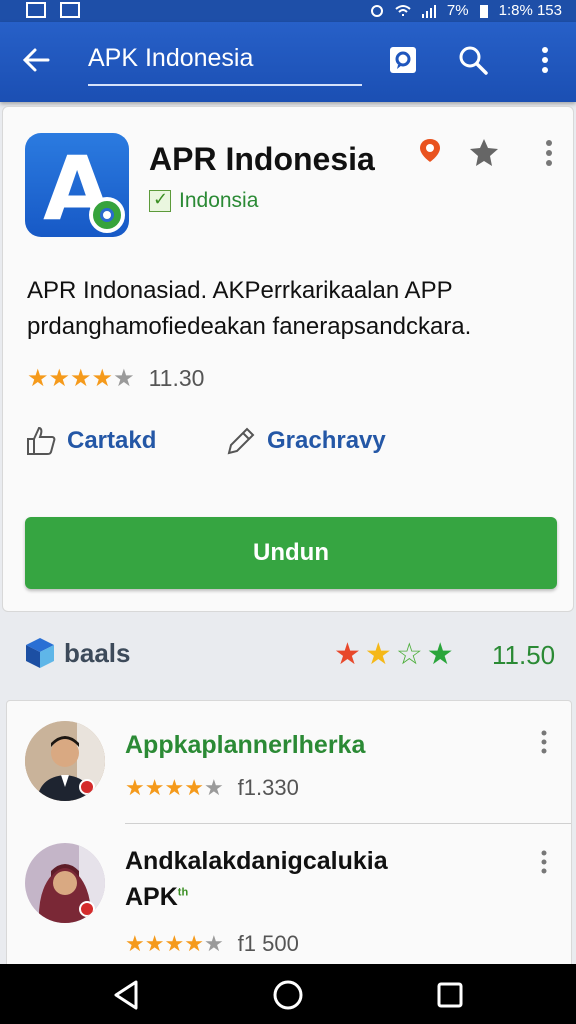  I want to click on system-nav-bar, so click(288, 994).